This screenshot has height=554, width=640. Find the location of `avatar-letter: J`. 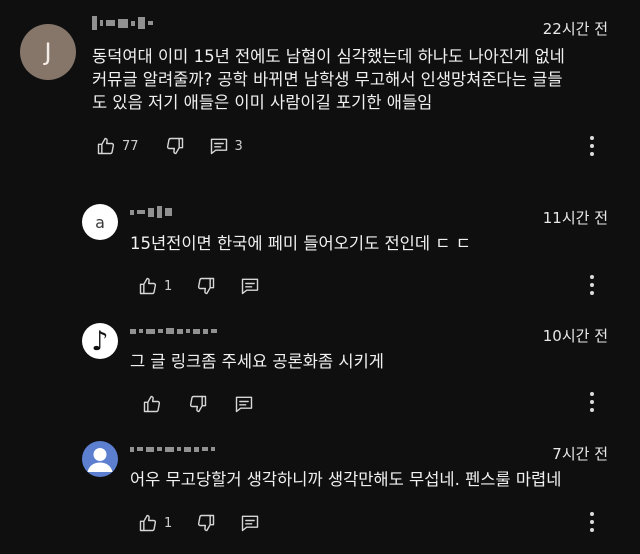

avatar-letter: J is located at coordinates (48, 52).